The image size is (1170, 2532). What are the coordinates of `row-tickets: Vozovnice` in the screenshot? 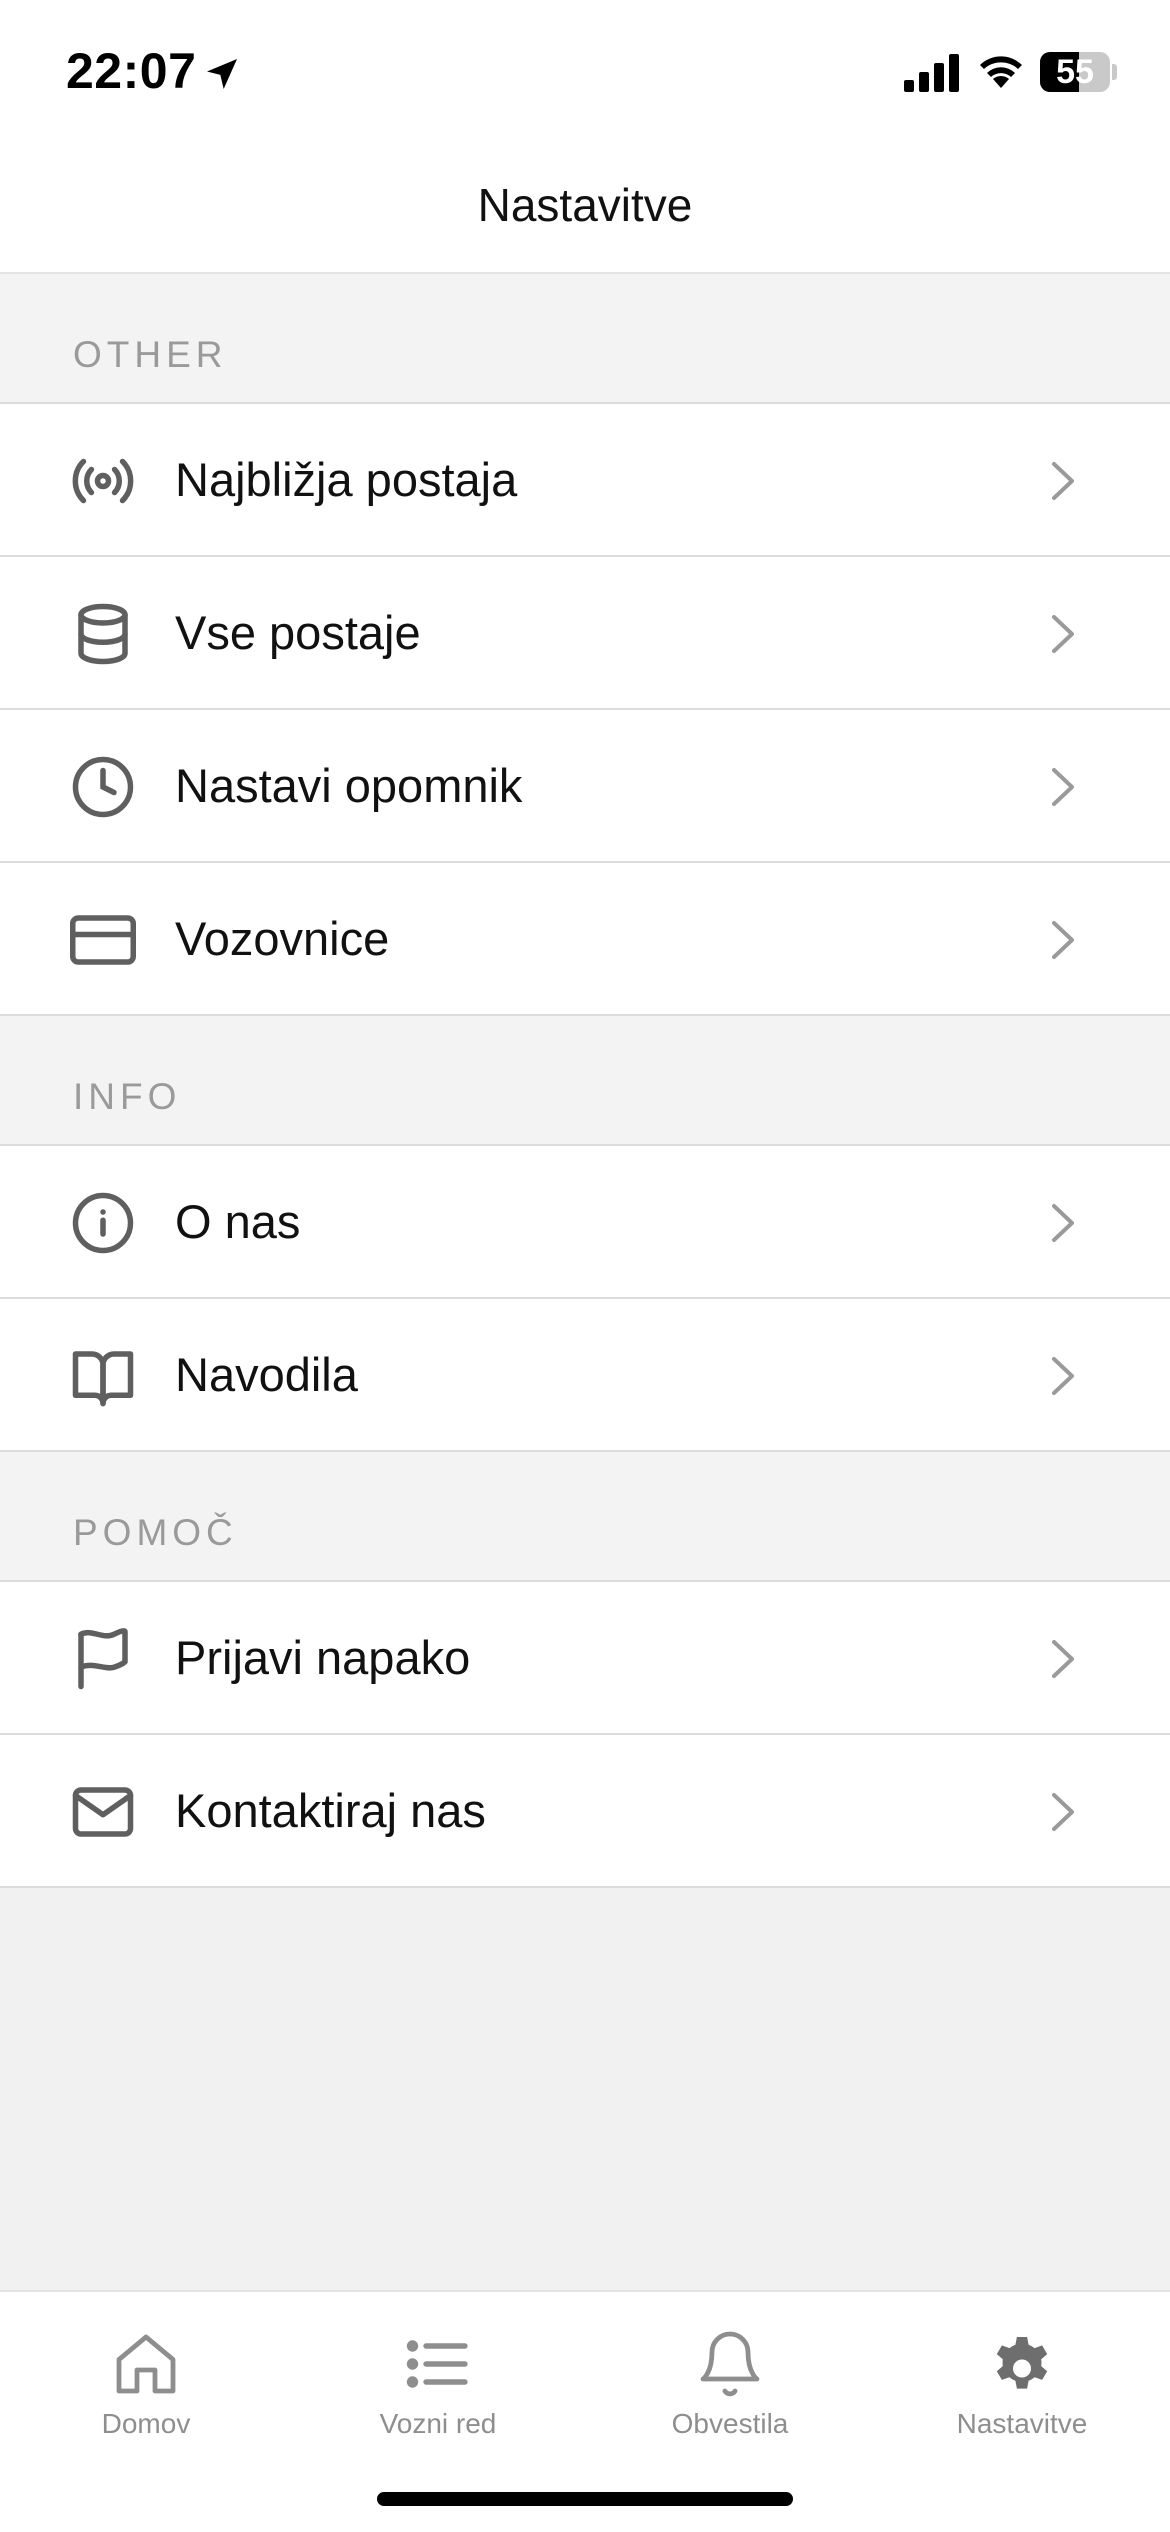 It's located at (585, 939).